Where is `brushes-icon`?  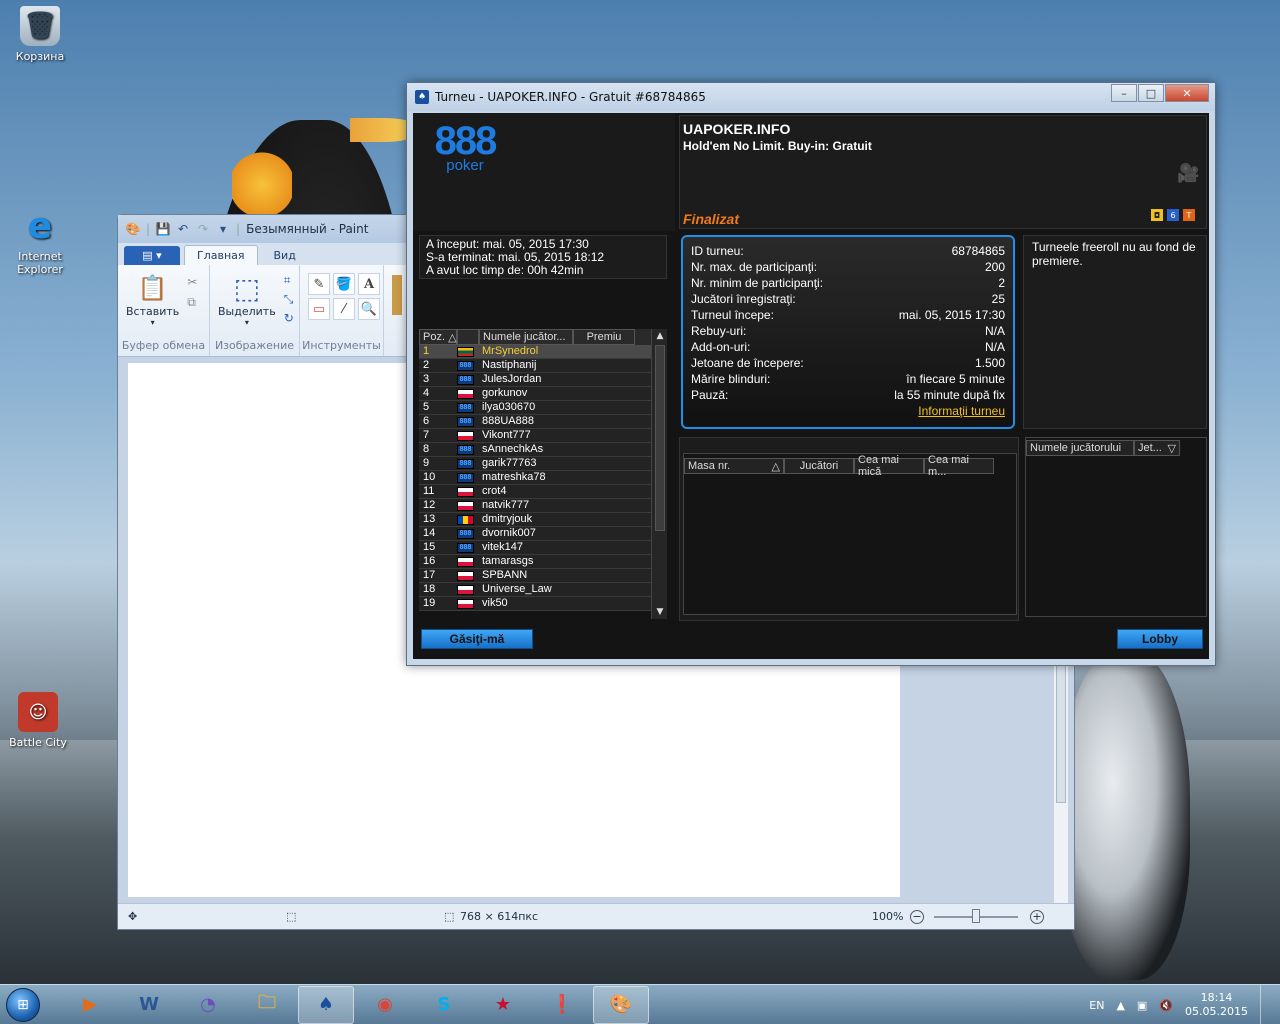 brushes-icon is located at coordinates (397, 295).